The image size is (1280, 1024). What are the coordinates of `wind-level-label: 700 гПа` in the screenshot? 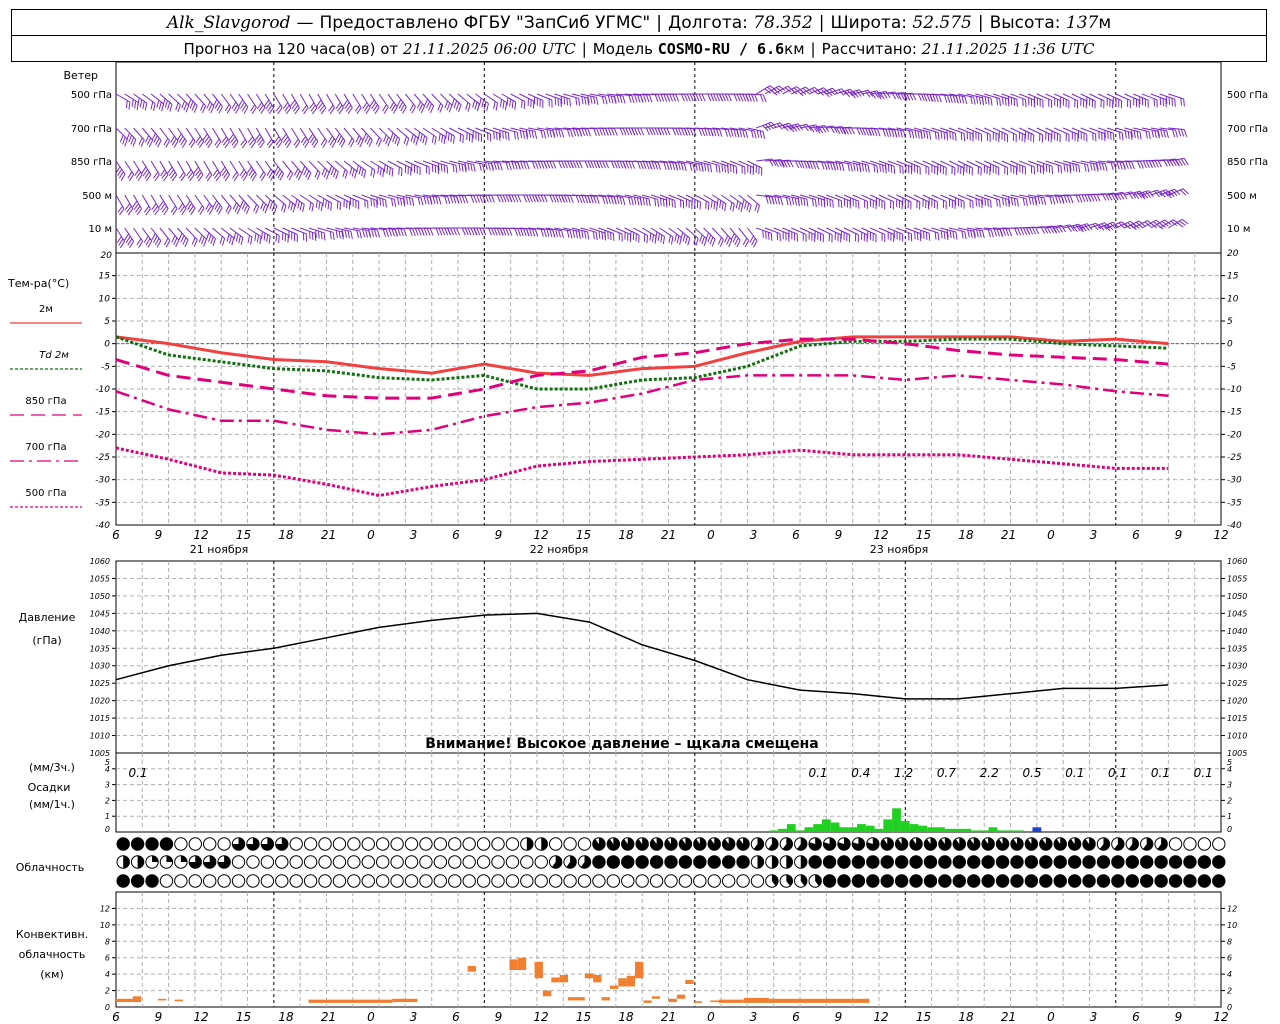 It's located at (91, 129).